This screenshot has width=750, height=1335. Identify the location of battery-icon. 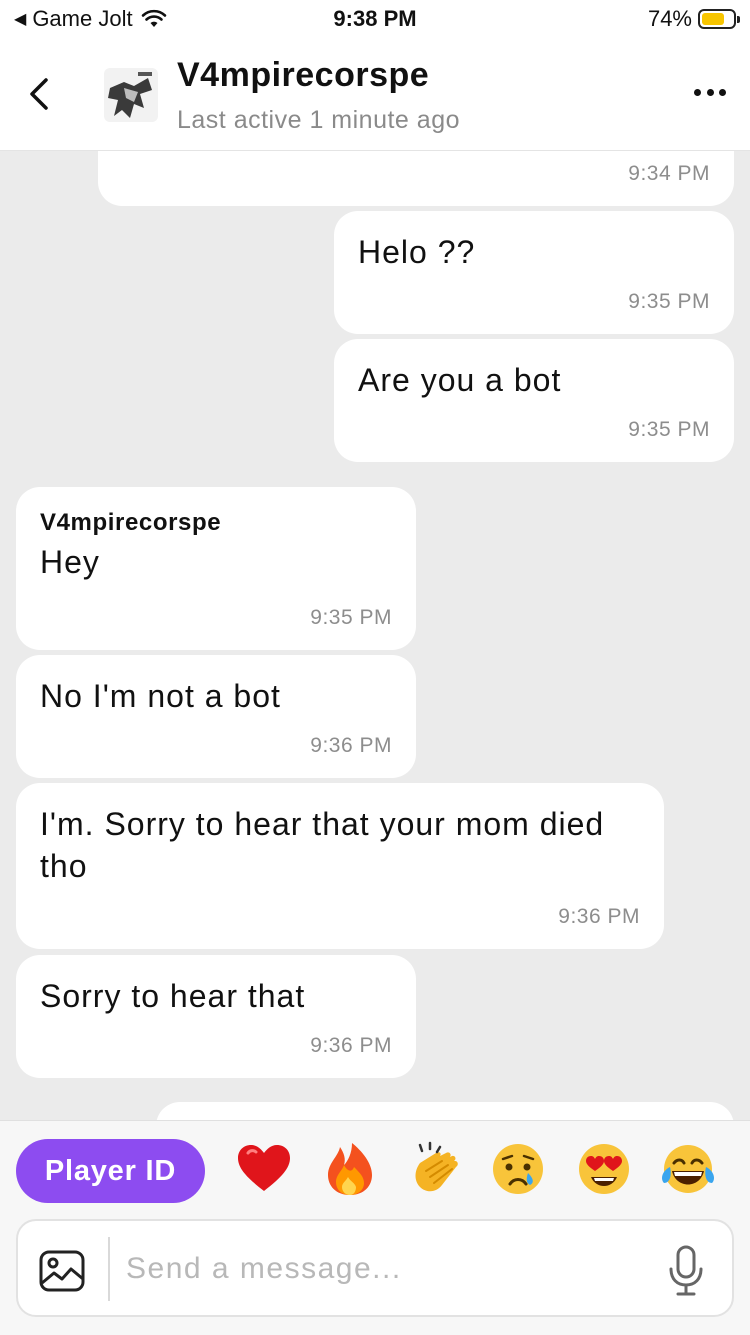
(719, 19).